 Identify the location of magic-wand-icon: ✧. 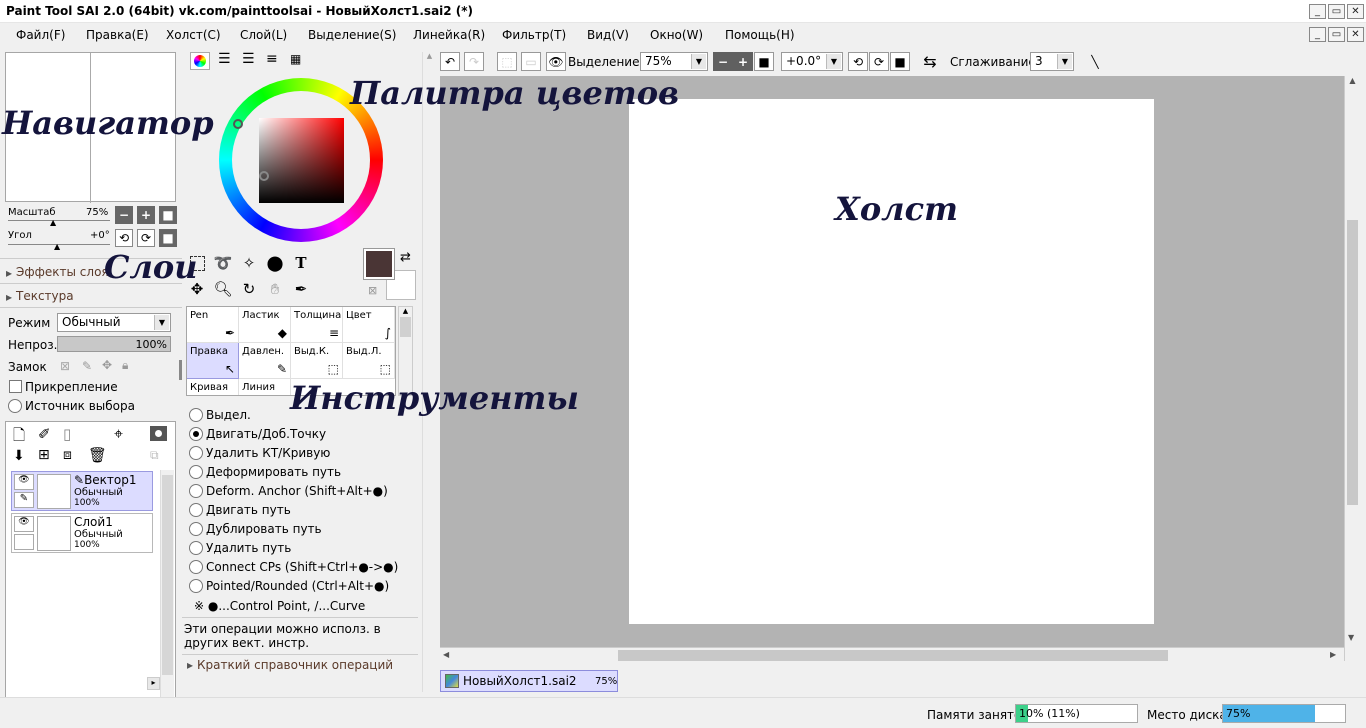
(249, 263).